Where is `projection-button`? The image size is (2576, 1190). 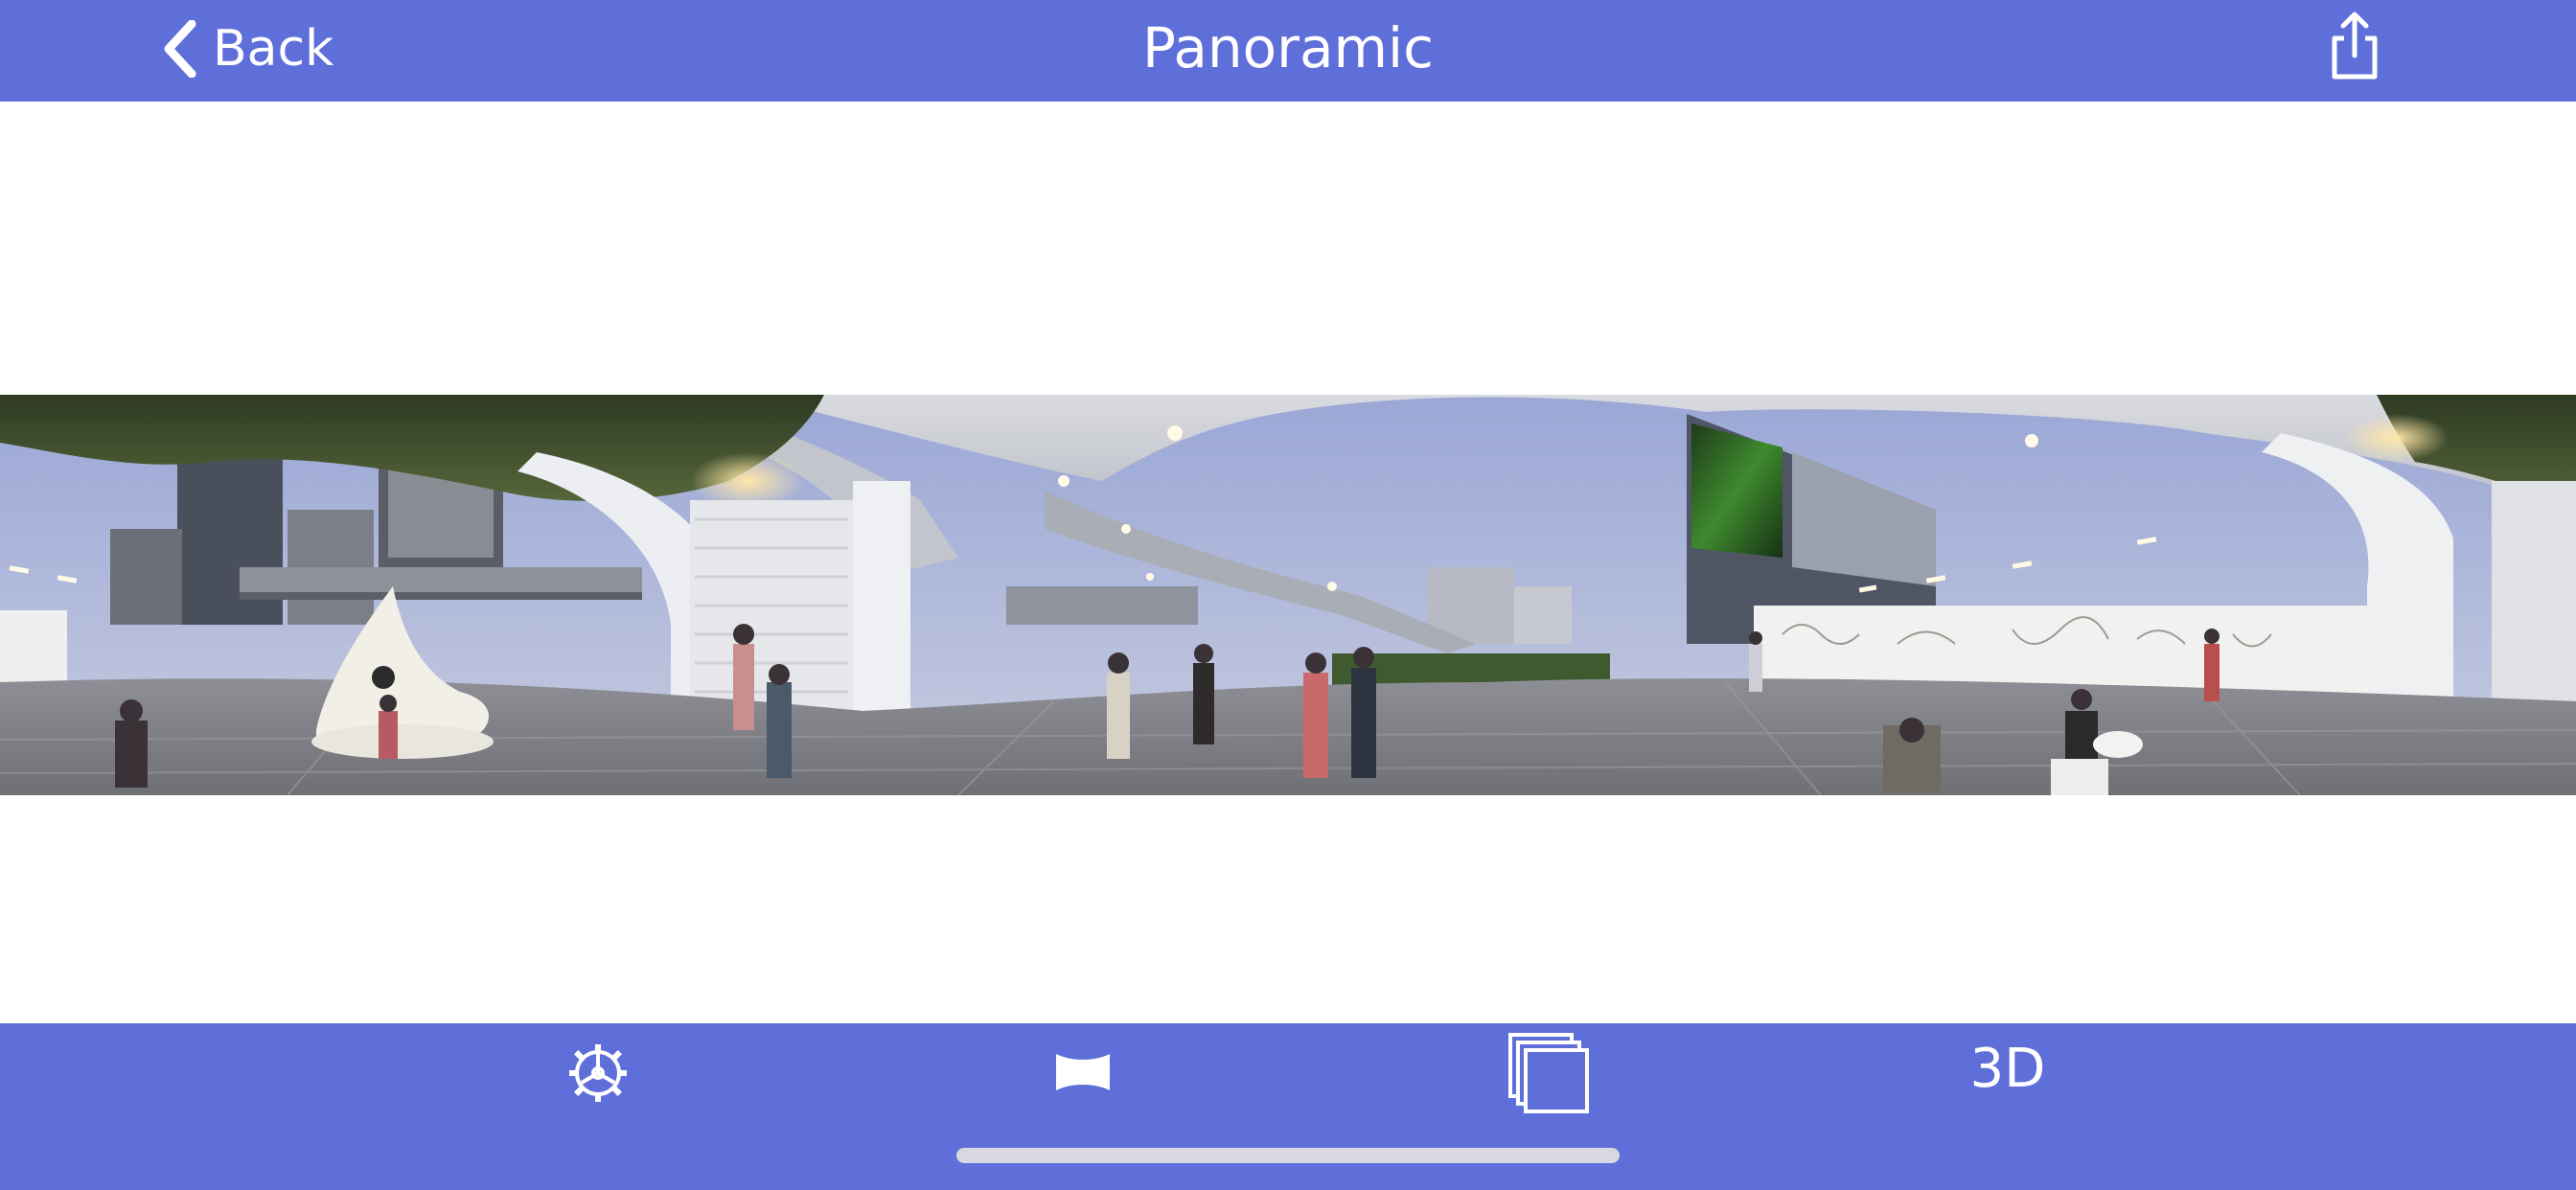 projection-button is located at coordinates (1083, 1072).